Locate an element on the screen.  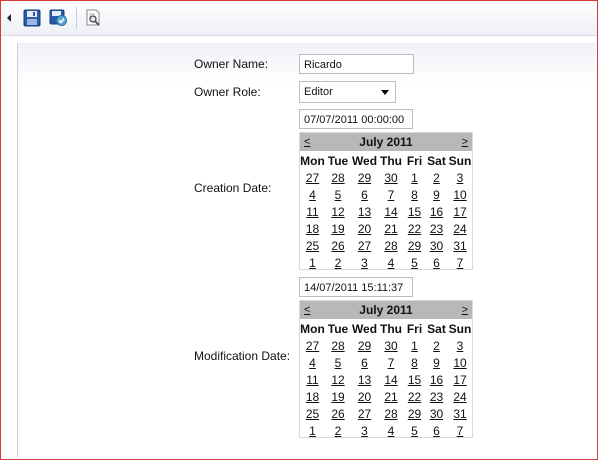
modification-date-input: 14/07/2011 15:11:37 is located at coordinates (356, 287).